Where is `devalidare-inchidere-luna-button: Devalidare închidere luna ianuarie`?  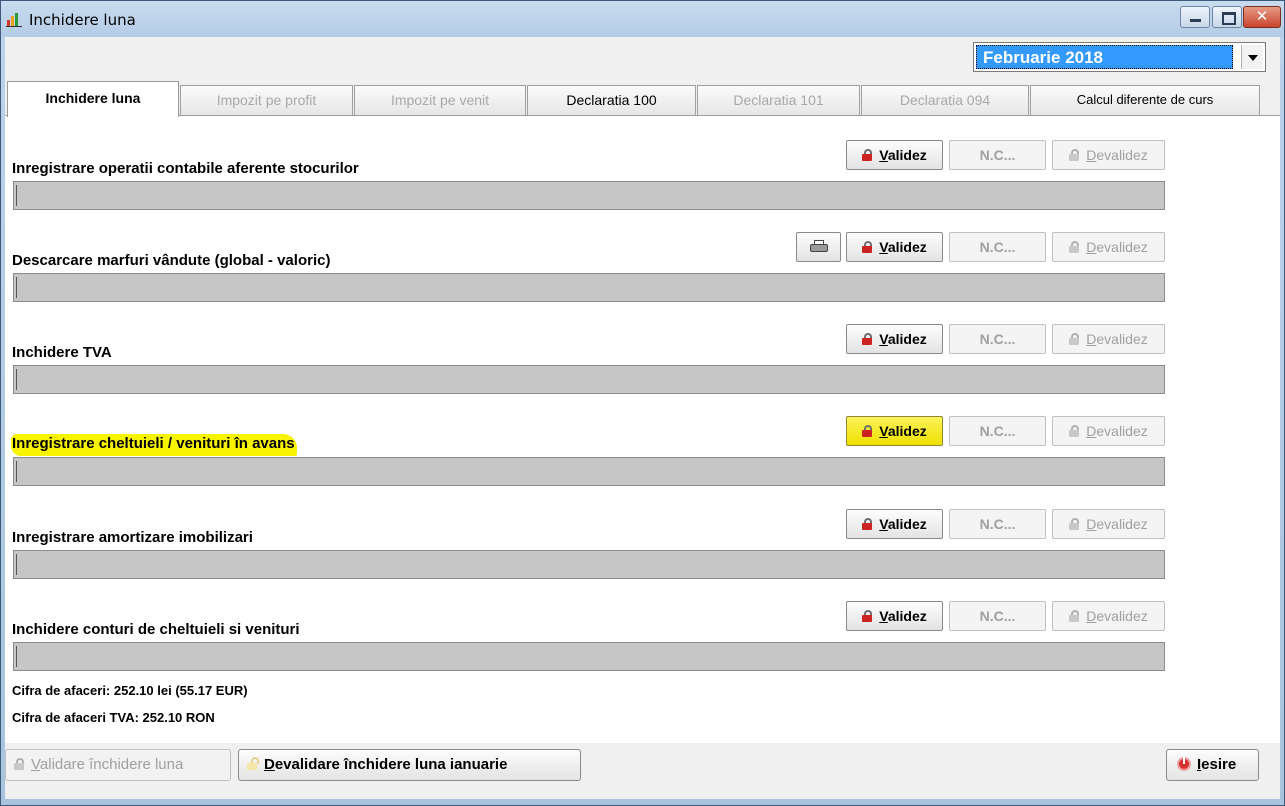 devalidare-inchidere-luna-button: Devalidare închidere luna ianuarie is located at coordinates (409, 765).